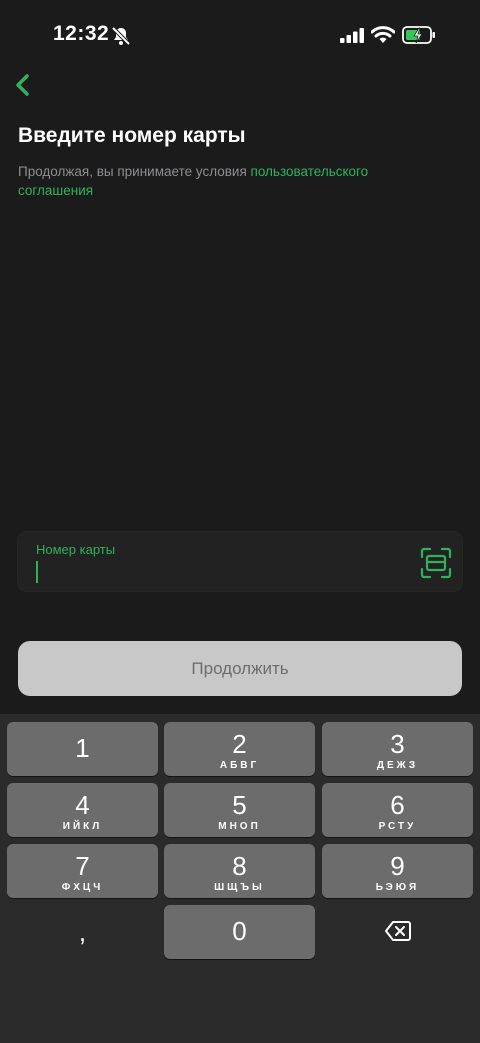 Image resolution: width=480 pixels, height=1043 pixels. I want to click on key-3: 3 ДЕЖЗ, so click(397, 749).